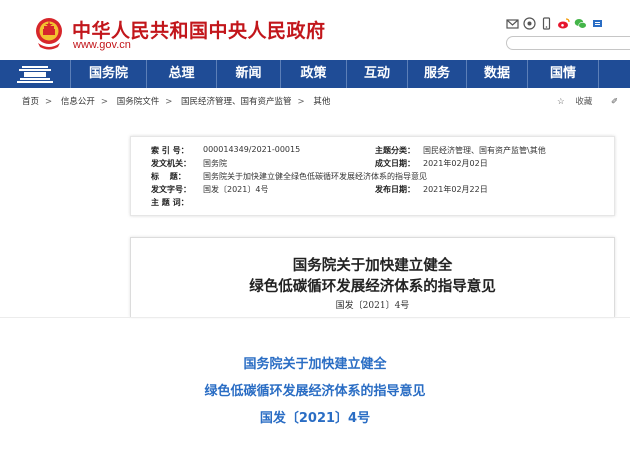  Describe the element at coordinates (171, 163) in the screenshot. I see `issuer-label: 发文机关：` at that location.